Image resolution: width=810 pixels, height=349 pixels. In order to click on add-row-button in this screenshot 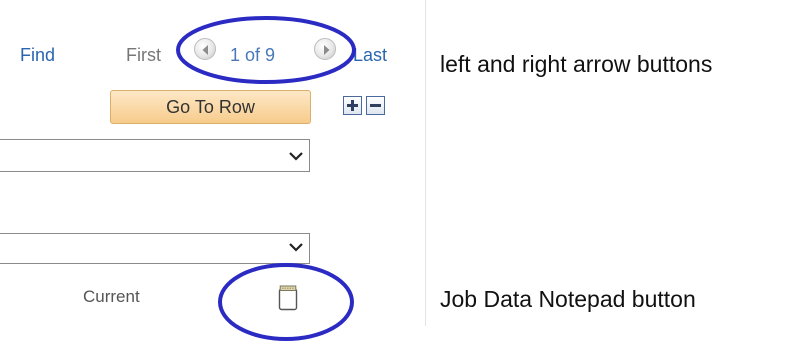, I will do `click(352, 105)`.